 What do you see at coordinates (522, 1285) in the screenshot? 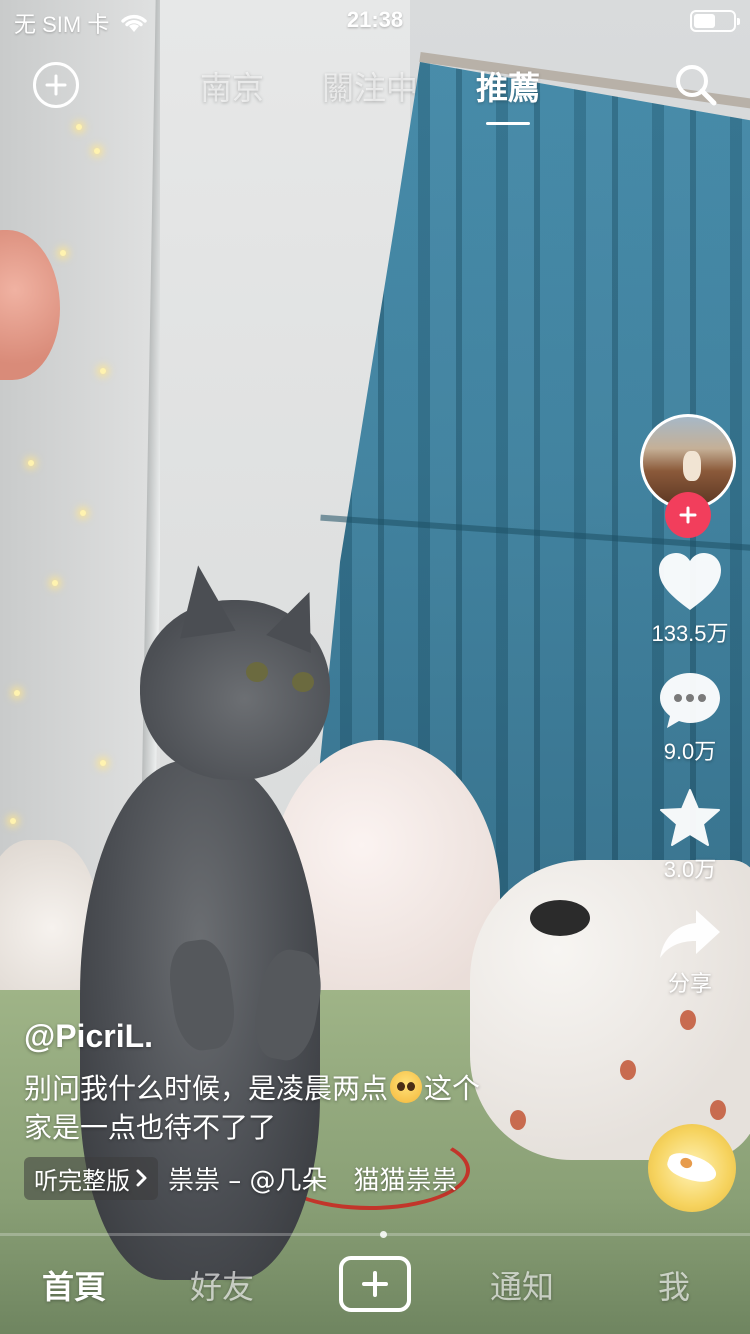
I see `nav-inbox: 通知` at bounding box center [522, 1285].